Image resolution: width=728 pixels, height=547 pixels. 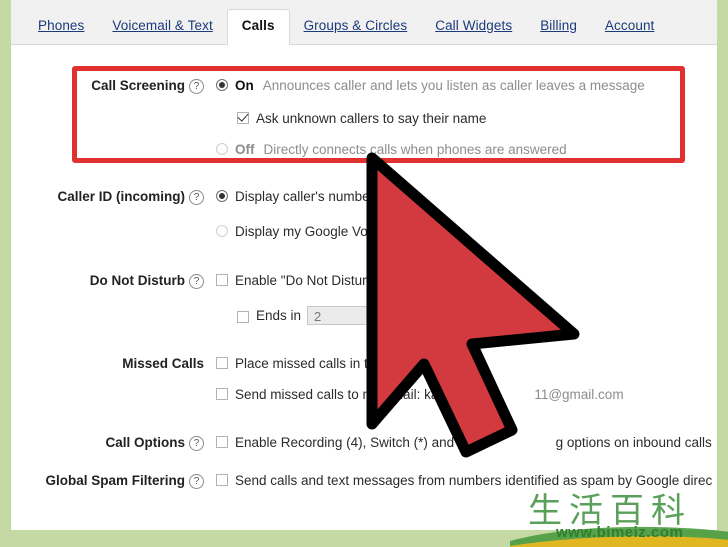 I want to click on option-caller-id-gv-label: Display my Google Voice number, so click(x=335, y=231).